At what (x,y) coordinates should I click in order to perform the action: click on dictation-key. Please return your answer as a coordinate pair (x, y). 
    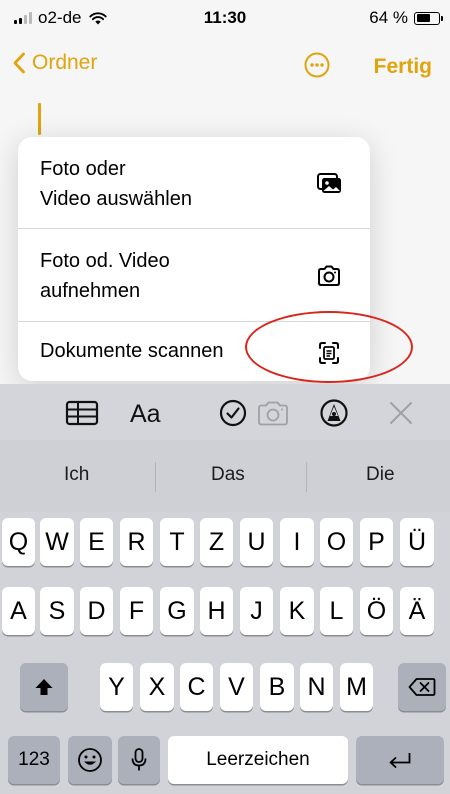
    Looking at the image, I should click on (139, 760).